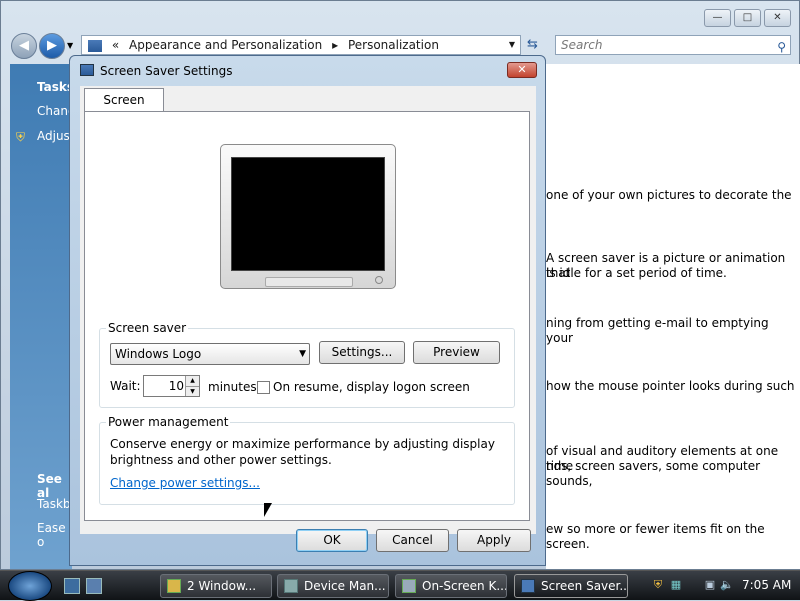 Image resolution: width=800 pixels, height=601 pixels. I want to click on preview-screen, so click(308, 214).